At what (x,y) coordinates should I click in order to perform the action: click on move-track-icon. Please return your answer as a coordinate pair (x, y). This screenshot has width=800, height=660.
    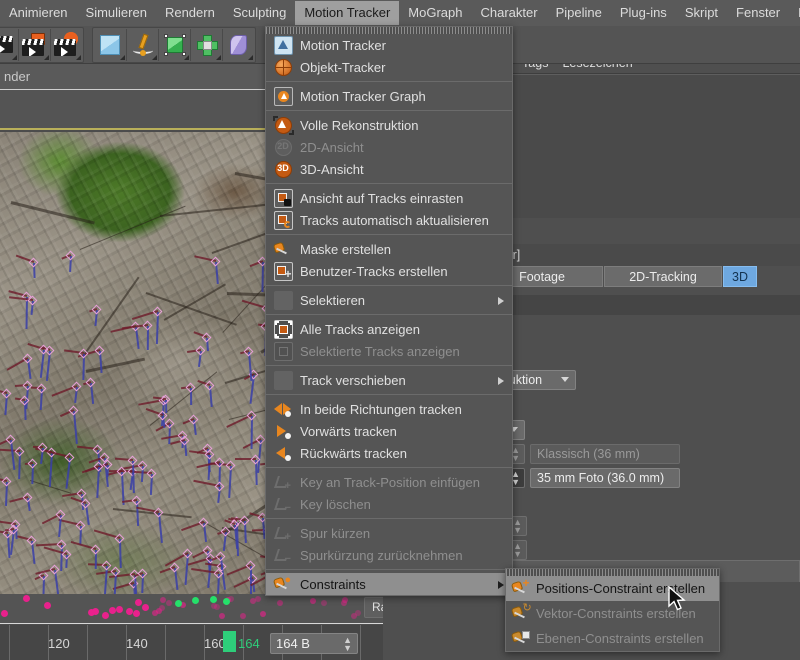
    Looking at the image, I should click on (283, 380).